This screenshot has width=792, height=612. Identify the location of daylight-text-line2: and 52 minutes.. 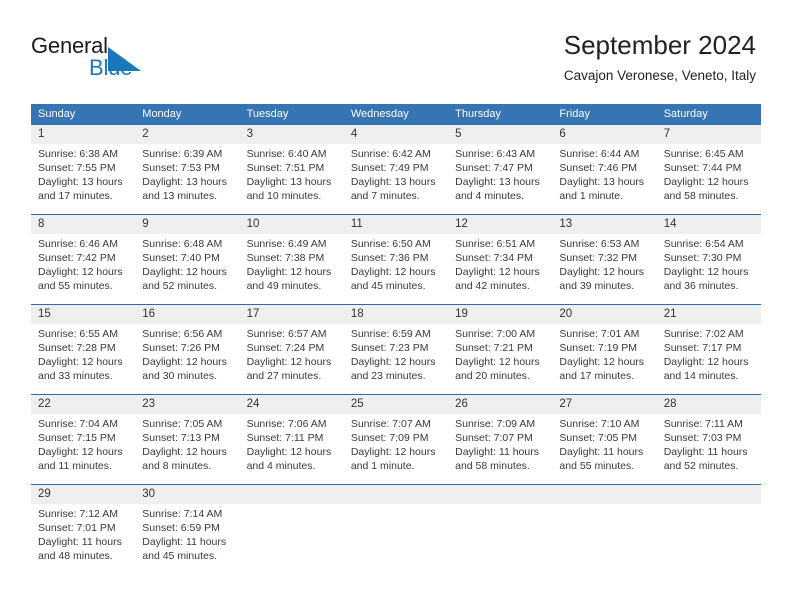
(179, 286).